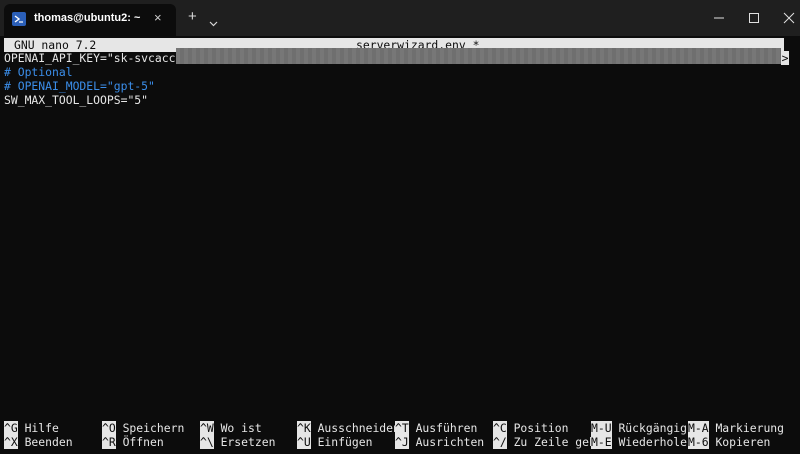  What do you see at coordinates (754, 18) in the screenshot?
I see `maximize-icon` at bounding box center [754, 18].